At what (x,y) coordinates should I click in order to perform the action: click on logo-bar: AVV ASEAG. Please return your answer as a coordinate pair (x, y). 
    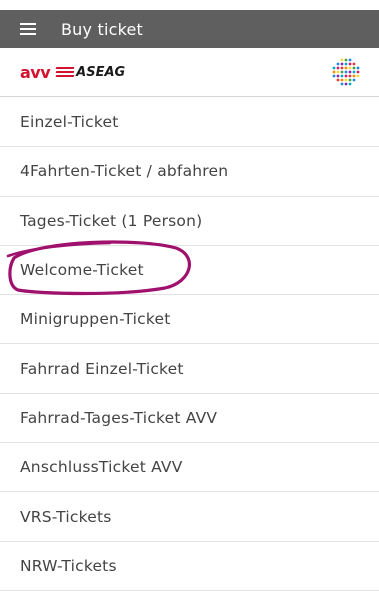
    Looking at the image, I should click on (189, 72).